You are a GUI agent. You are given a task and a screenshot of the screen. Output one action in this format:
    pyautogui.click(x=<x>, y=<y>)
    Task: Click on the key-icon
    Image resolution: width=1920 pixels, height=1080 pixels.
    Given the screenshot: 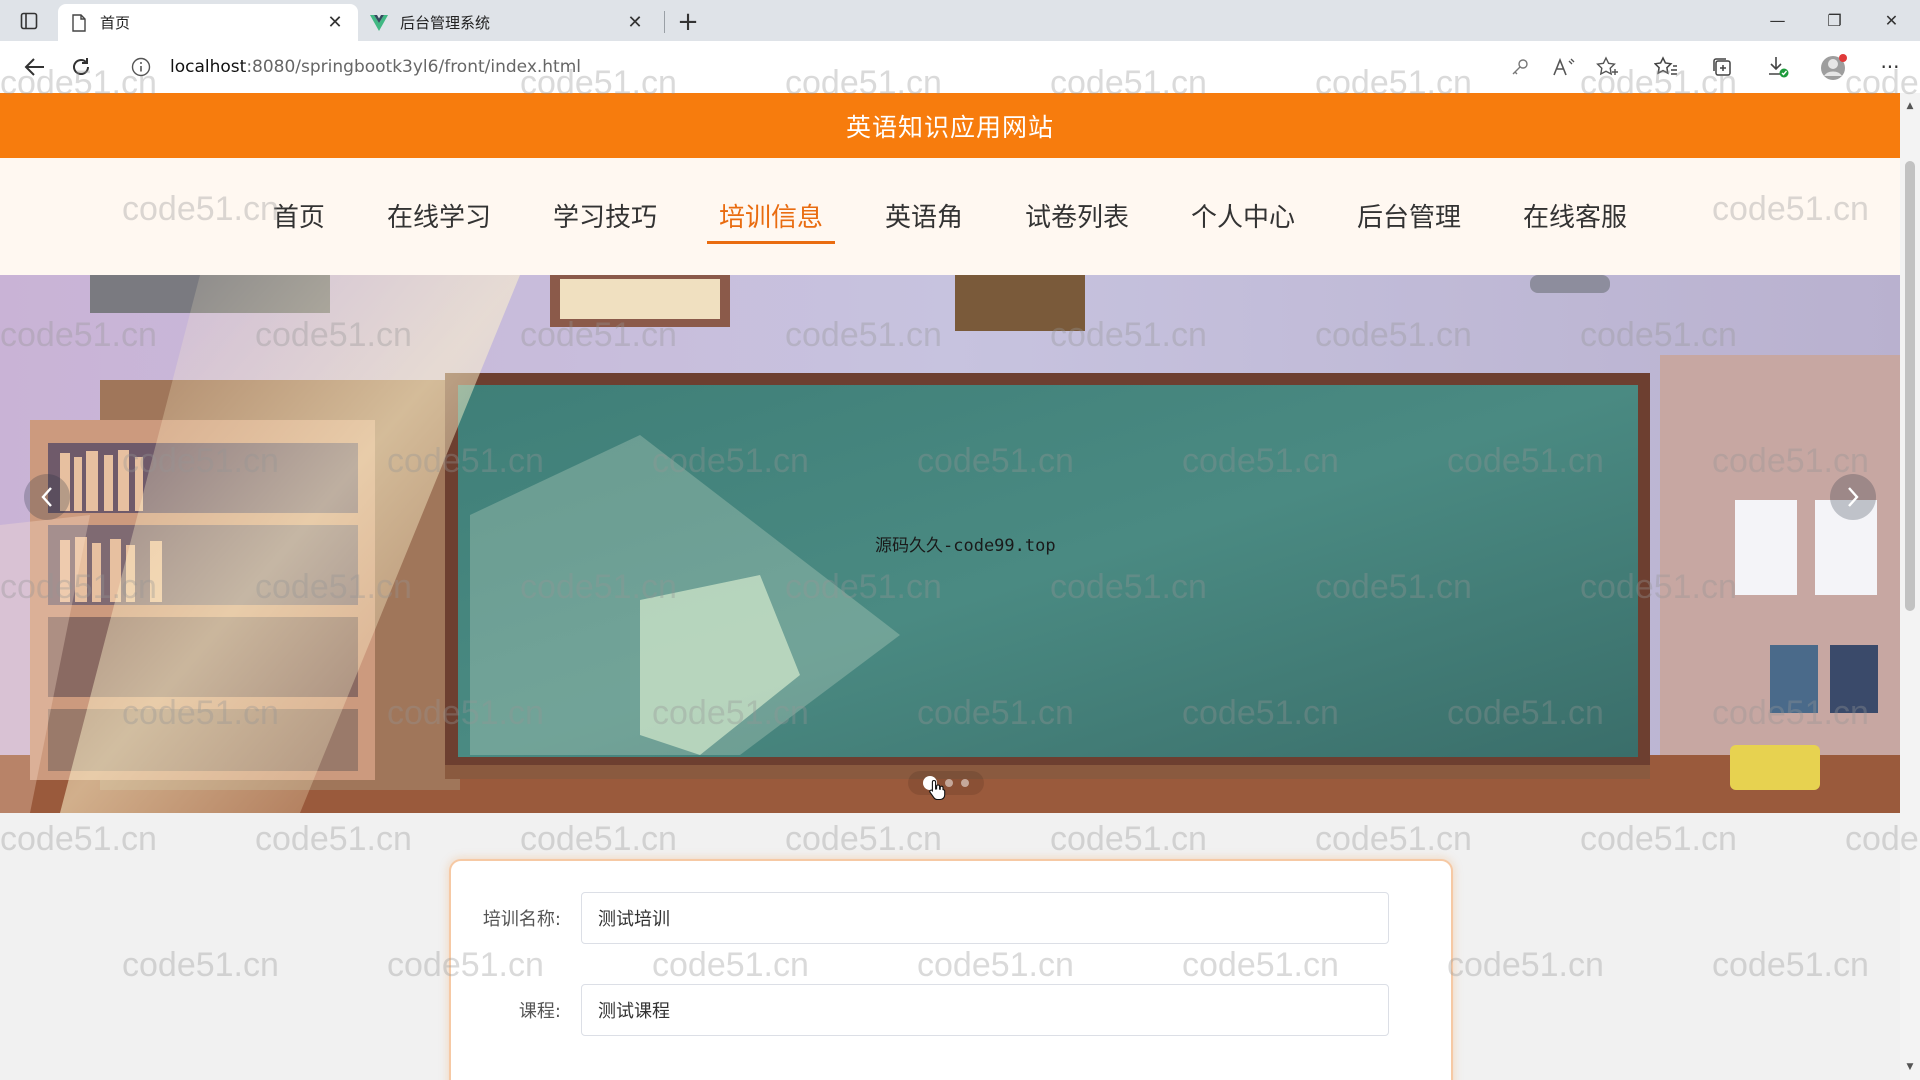 What is the action you would take?
    pyautogui.click(x=1520, y=67)
    